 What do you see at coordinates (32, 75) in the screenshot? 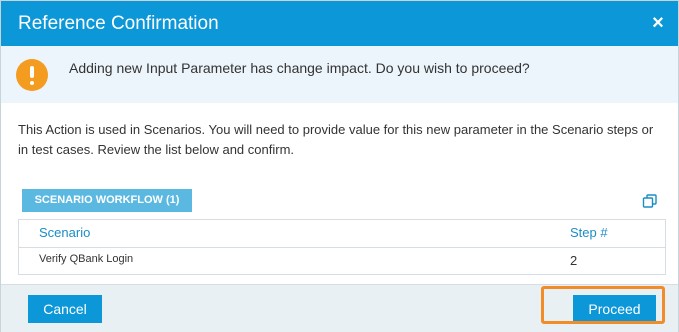
I see `warning-icon` at bounding box center [32, 75].